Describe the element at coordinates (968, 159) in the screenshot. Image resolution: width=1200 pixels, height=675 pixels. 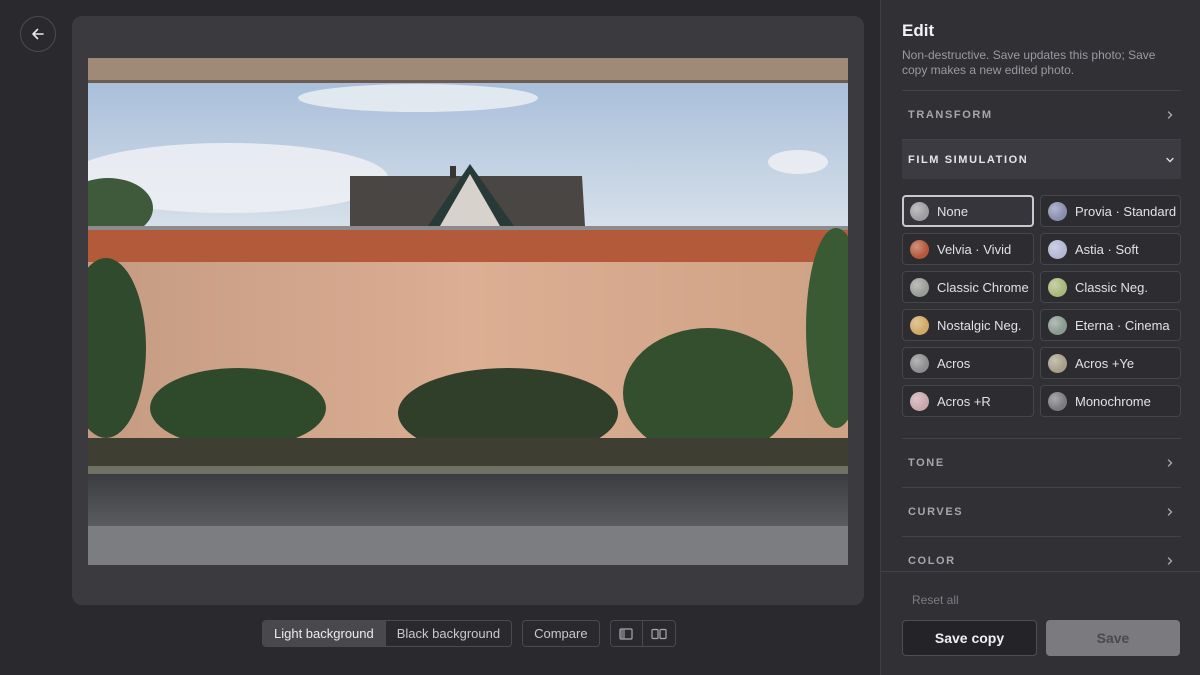
I see `section-label: FILM SIMULATION` at that location.